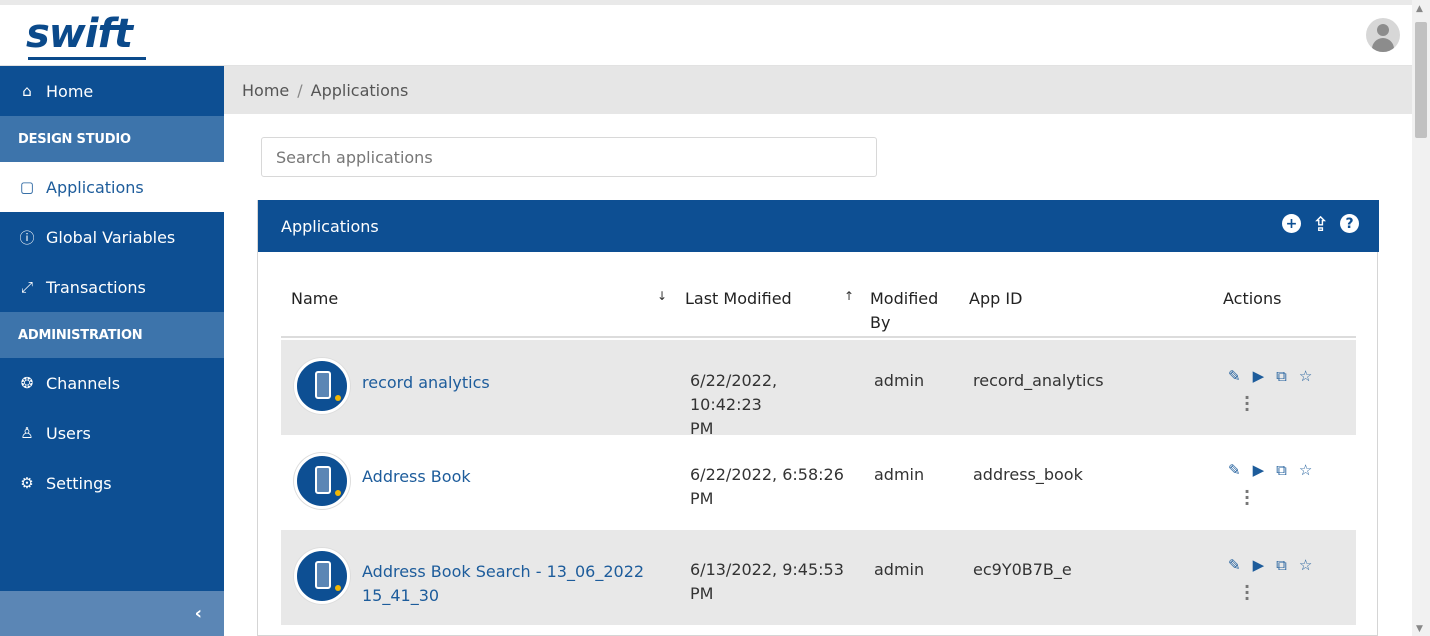 The width and height of the screenshot is (1430, 636). Describe the element at coordinates (1419, 629) in the screenshot. I see `scroll-down-icon: ▼` at that location.